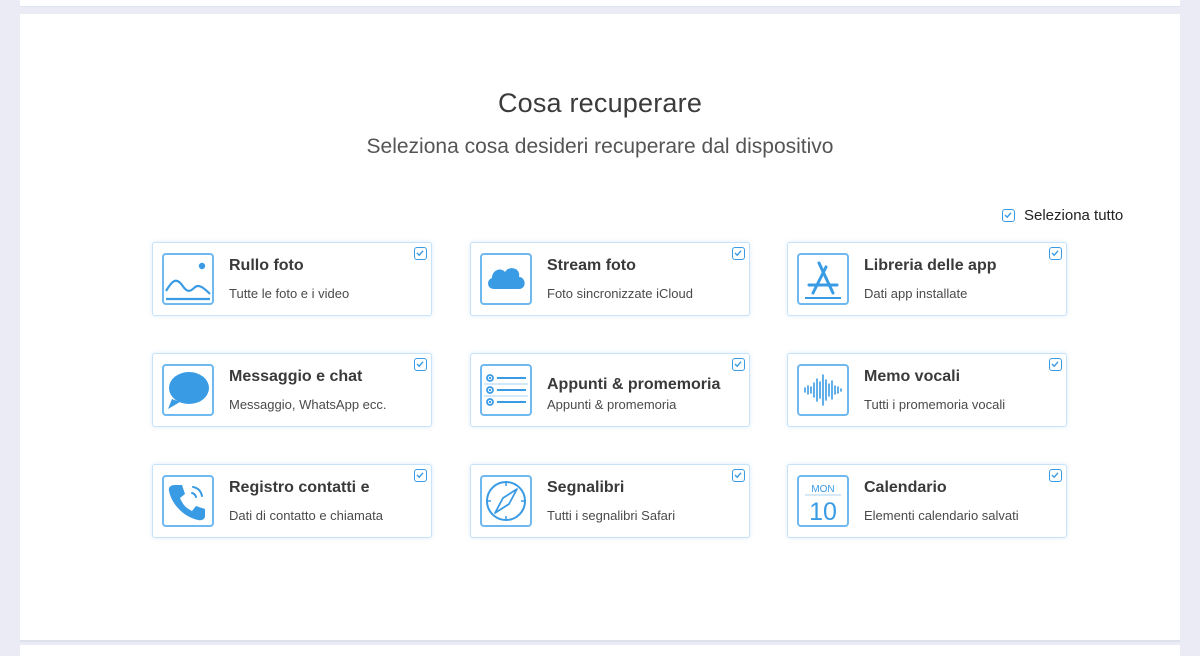 The height and width of the screenshot is (656, 1200). I want to click on category-description: Tutti i segnalibri Safari, so click(611, 515).